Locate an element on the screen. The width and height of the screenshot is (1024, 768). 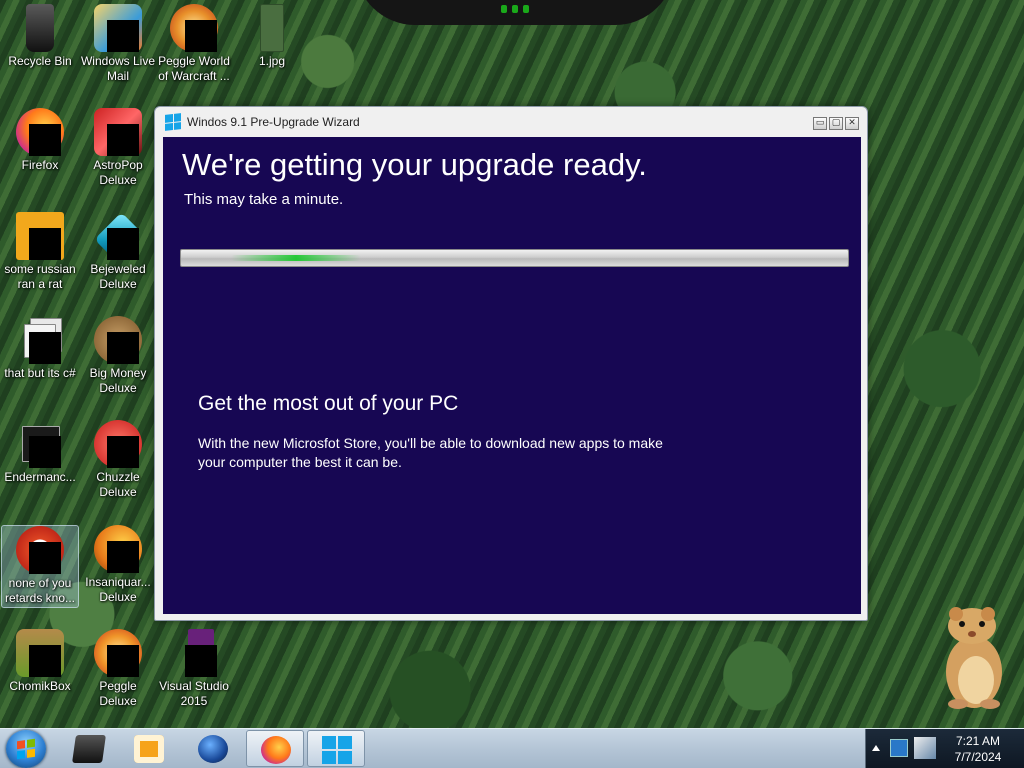
desktop-icon-visual-studio: Visual Studio 2015 is located at coordinates (194, 669).